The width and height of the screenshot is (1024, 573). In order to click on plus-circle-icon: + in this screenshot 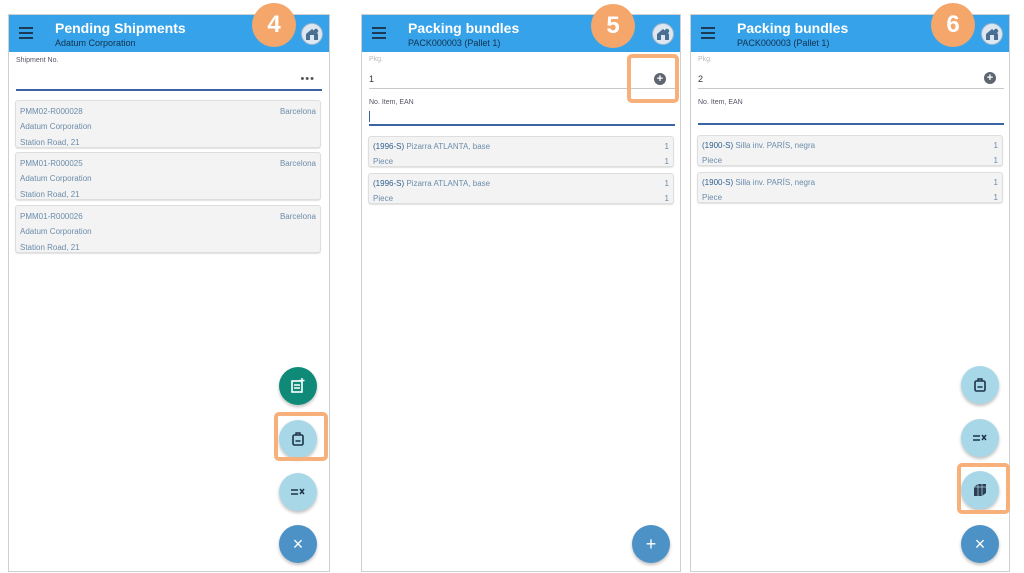, I will do `click(990, 78)`.